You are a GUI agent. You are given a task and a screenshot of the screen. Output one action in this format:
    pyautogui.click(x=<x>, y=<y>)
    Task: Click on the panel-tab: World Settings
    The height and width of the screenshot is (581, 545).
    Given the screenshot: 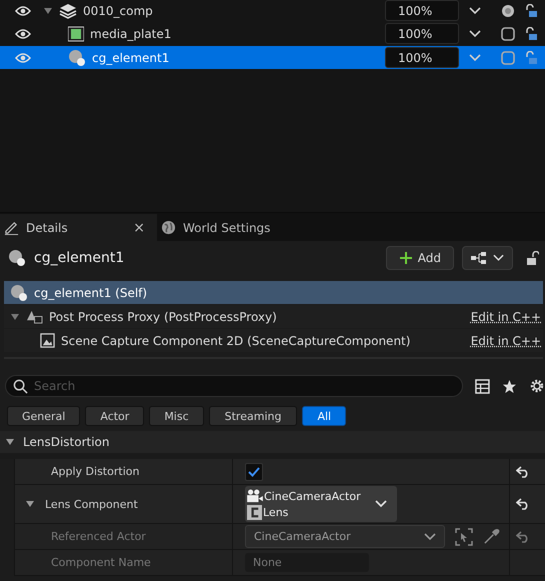 What is the action you would take?
    pyautogui.click(x=217, y=227)
    